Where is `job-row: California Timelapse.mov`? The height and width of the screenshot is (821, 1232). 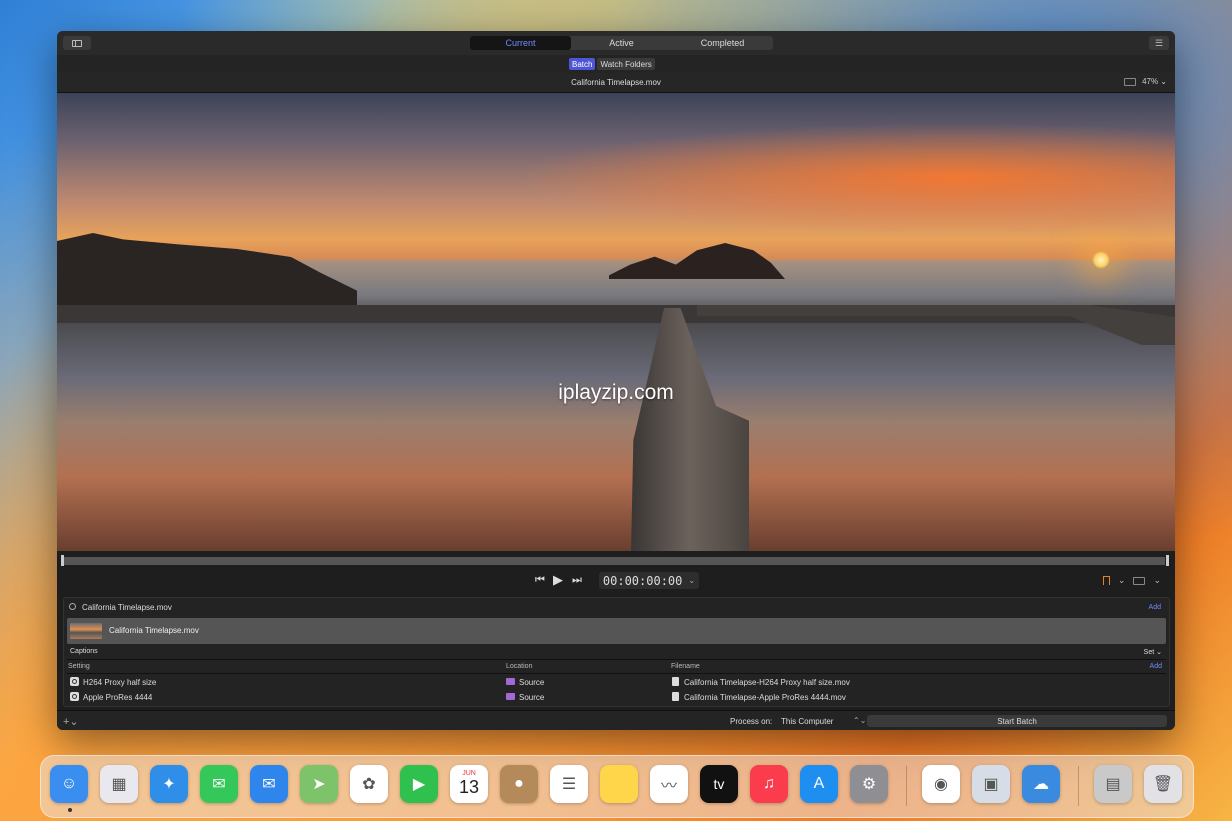
job-row: California Timelapse.mov is located at coordinates (616, 631).